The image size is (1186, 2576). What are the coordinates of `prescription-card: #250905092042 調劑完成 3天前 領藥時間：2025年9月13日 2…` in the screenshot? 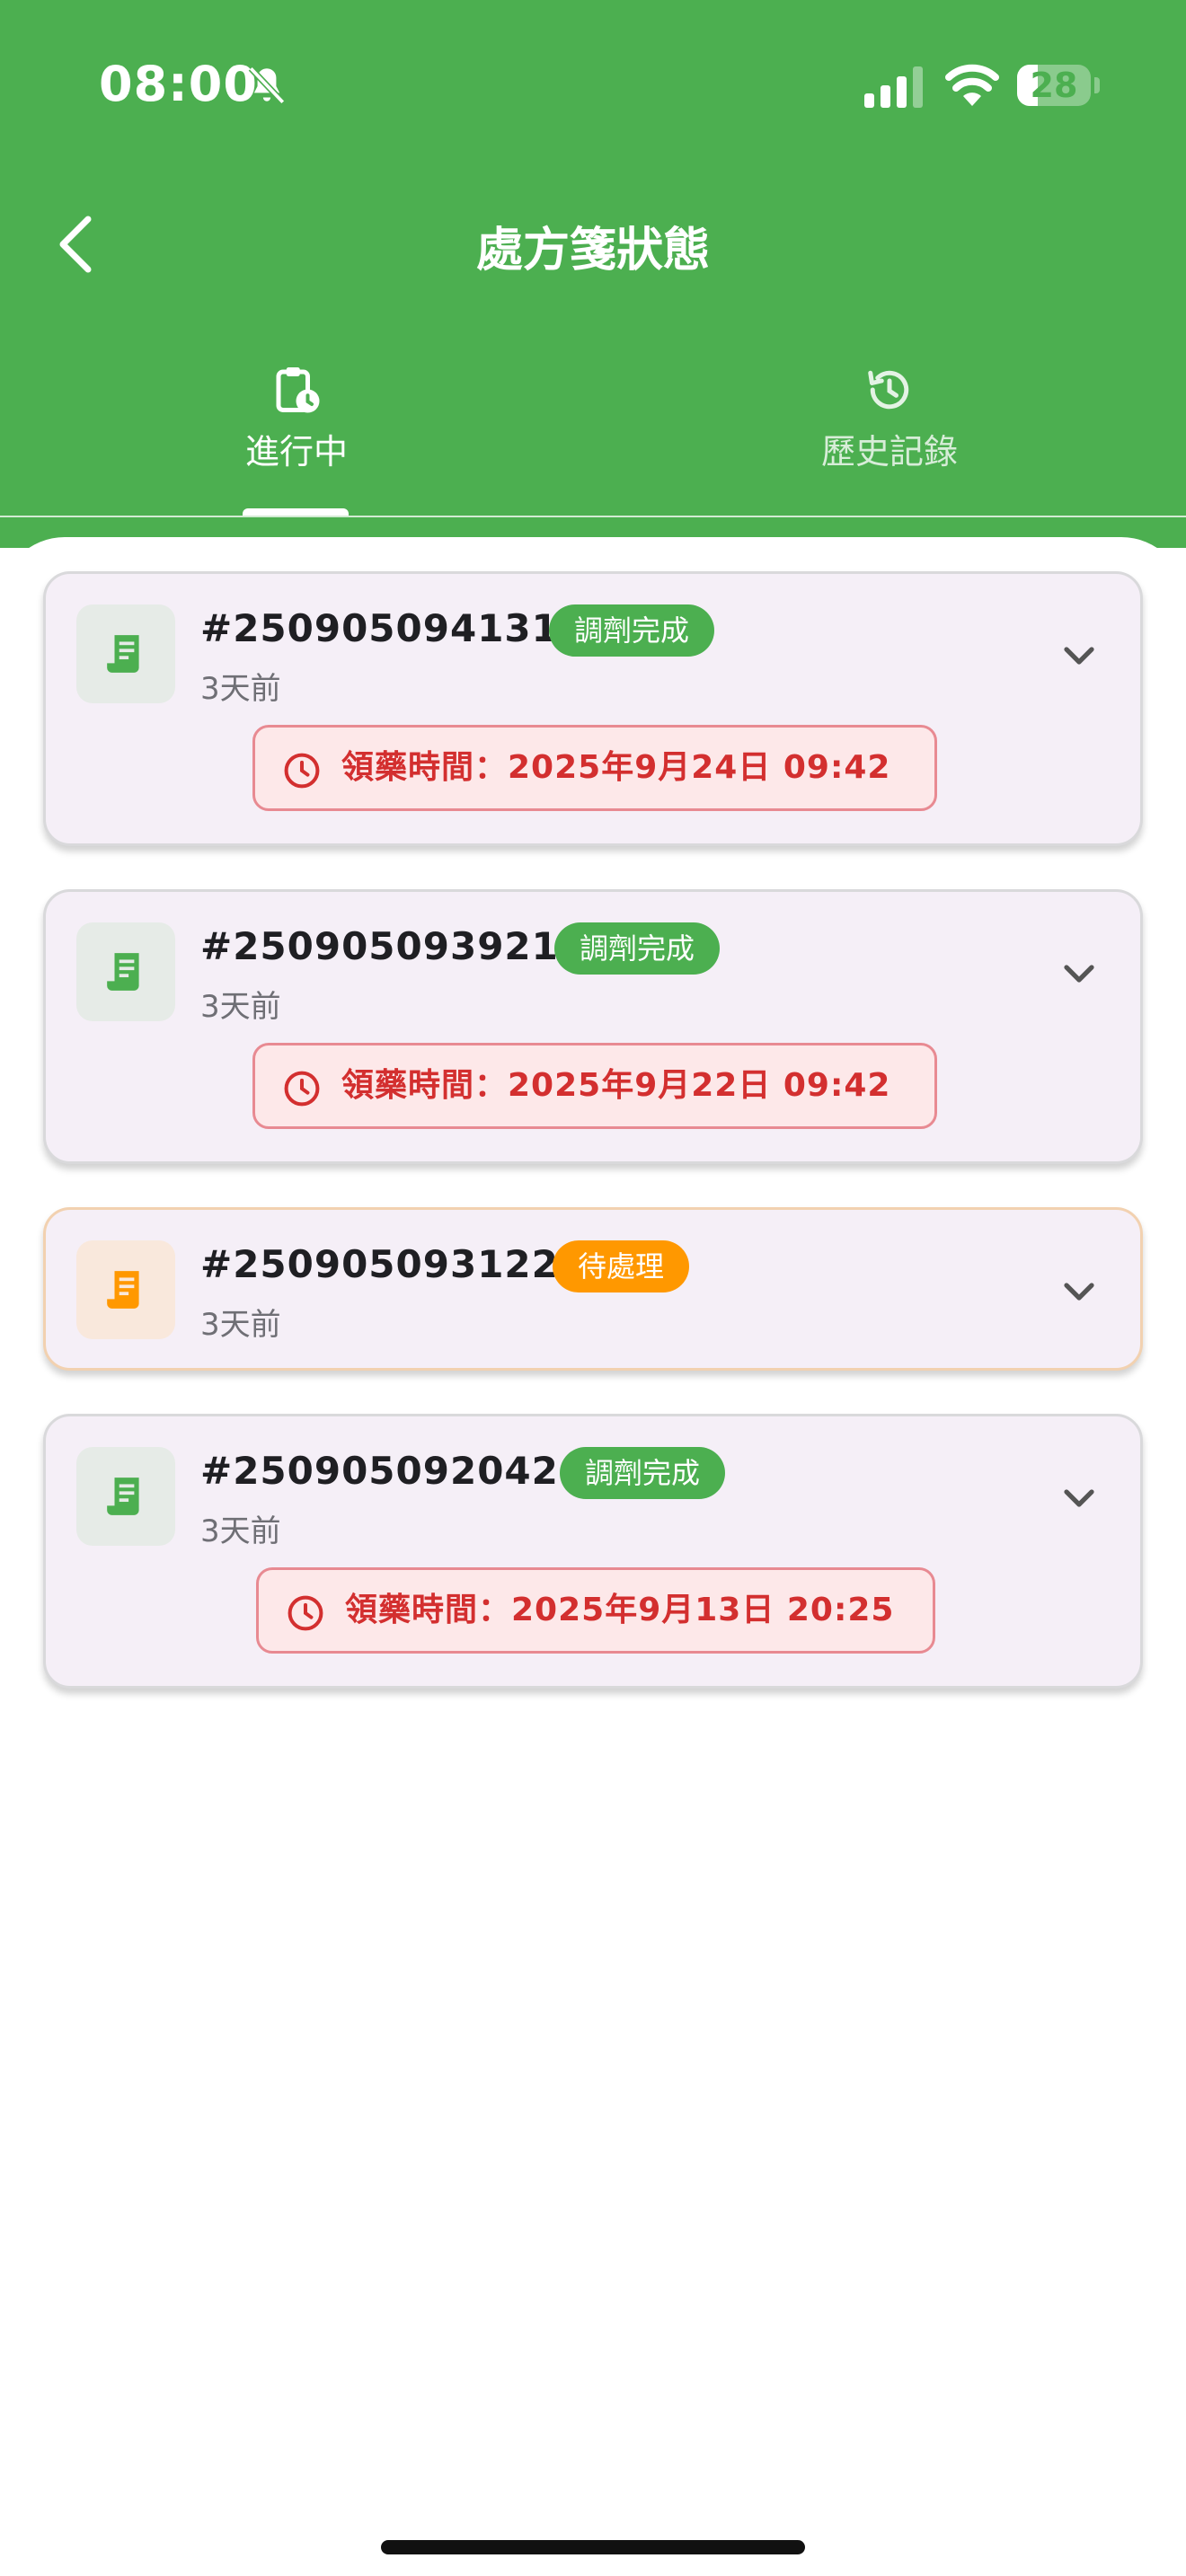 It's located at (593, 1551).